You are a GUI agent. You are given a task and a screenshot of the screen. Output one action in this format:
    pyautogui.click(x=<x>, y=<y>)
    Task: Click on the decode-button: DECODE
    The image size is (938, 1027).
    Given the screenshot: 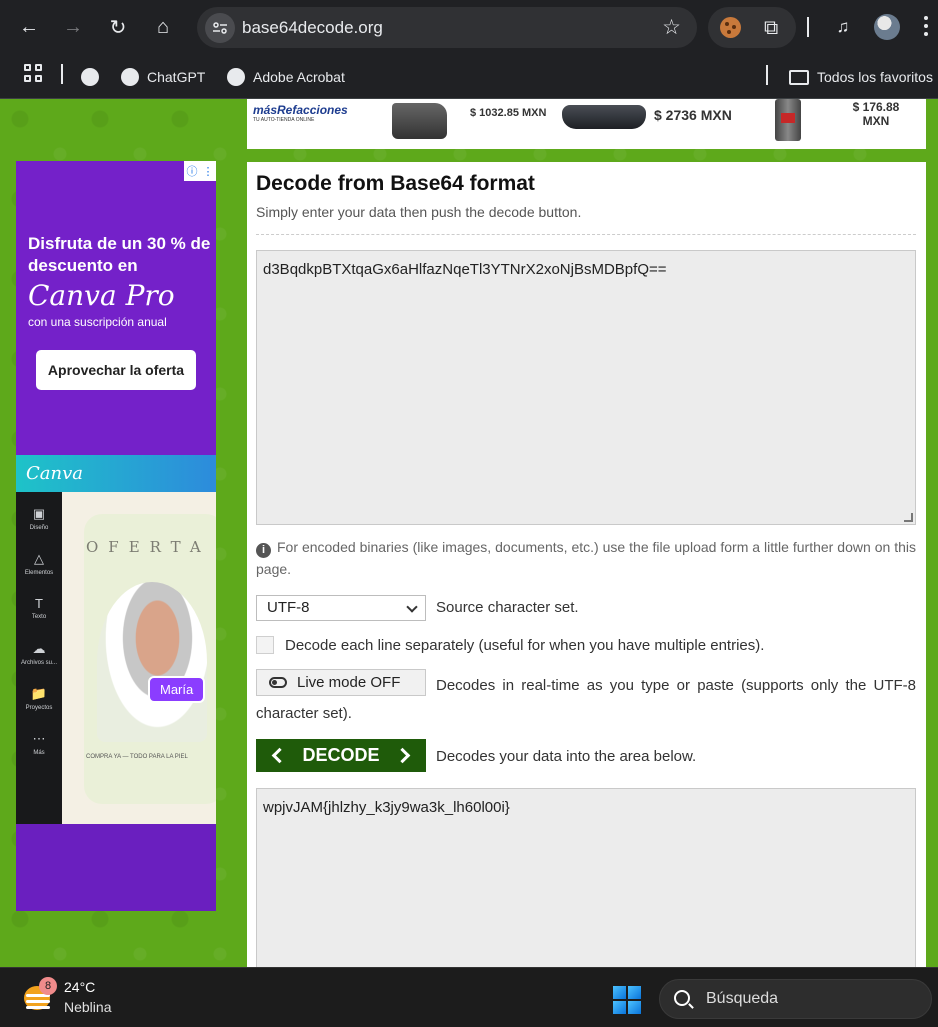 What is the action you would take?
    pyautogui.click(x=341, y=755)
    